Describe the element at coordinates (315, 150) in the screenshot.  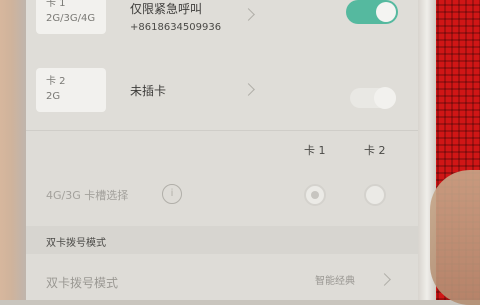
I see `slot-column-card1: 卡 1` at that location.